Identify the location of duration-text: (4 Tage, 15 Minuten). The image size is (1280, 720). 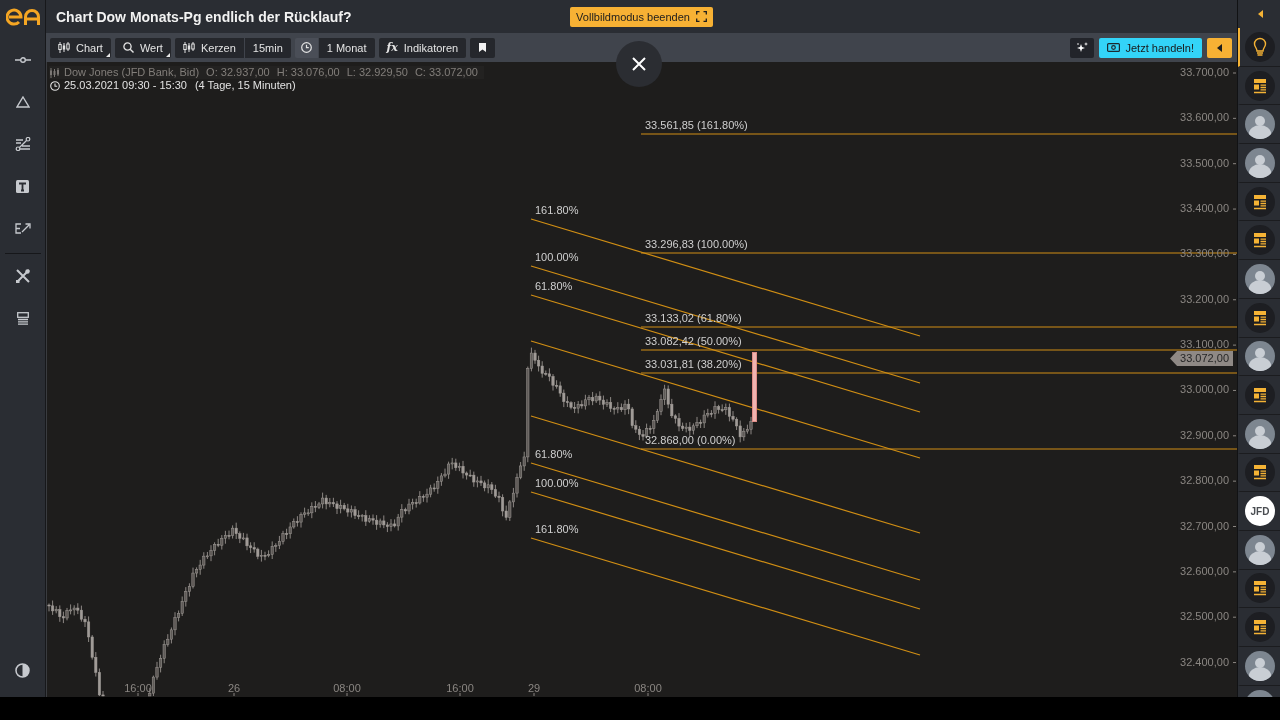
(245, 85).